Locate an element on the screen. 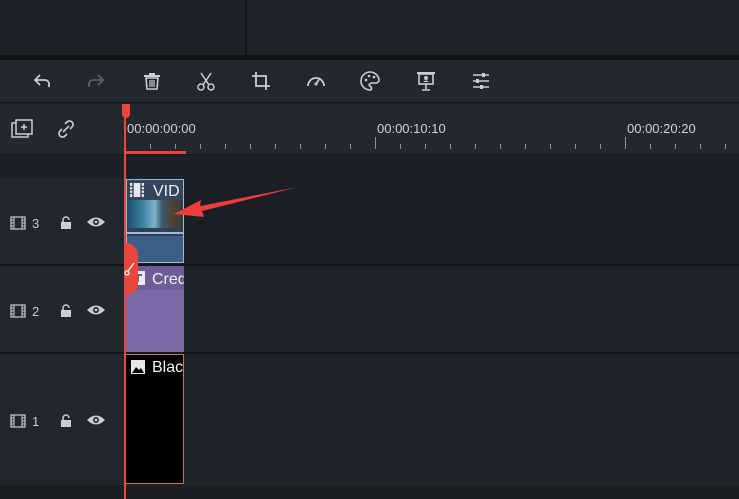  timeline-toolbar is located at coordinates (369, 81).